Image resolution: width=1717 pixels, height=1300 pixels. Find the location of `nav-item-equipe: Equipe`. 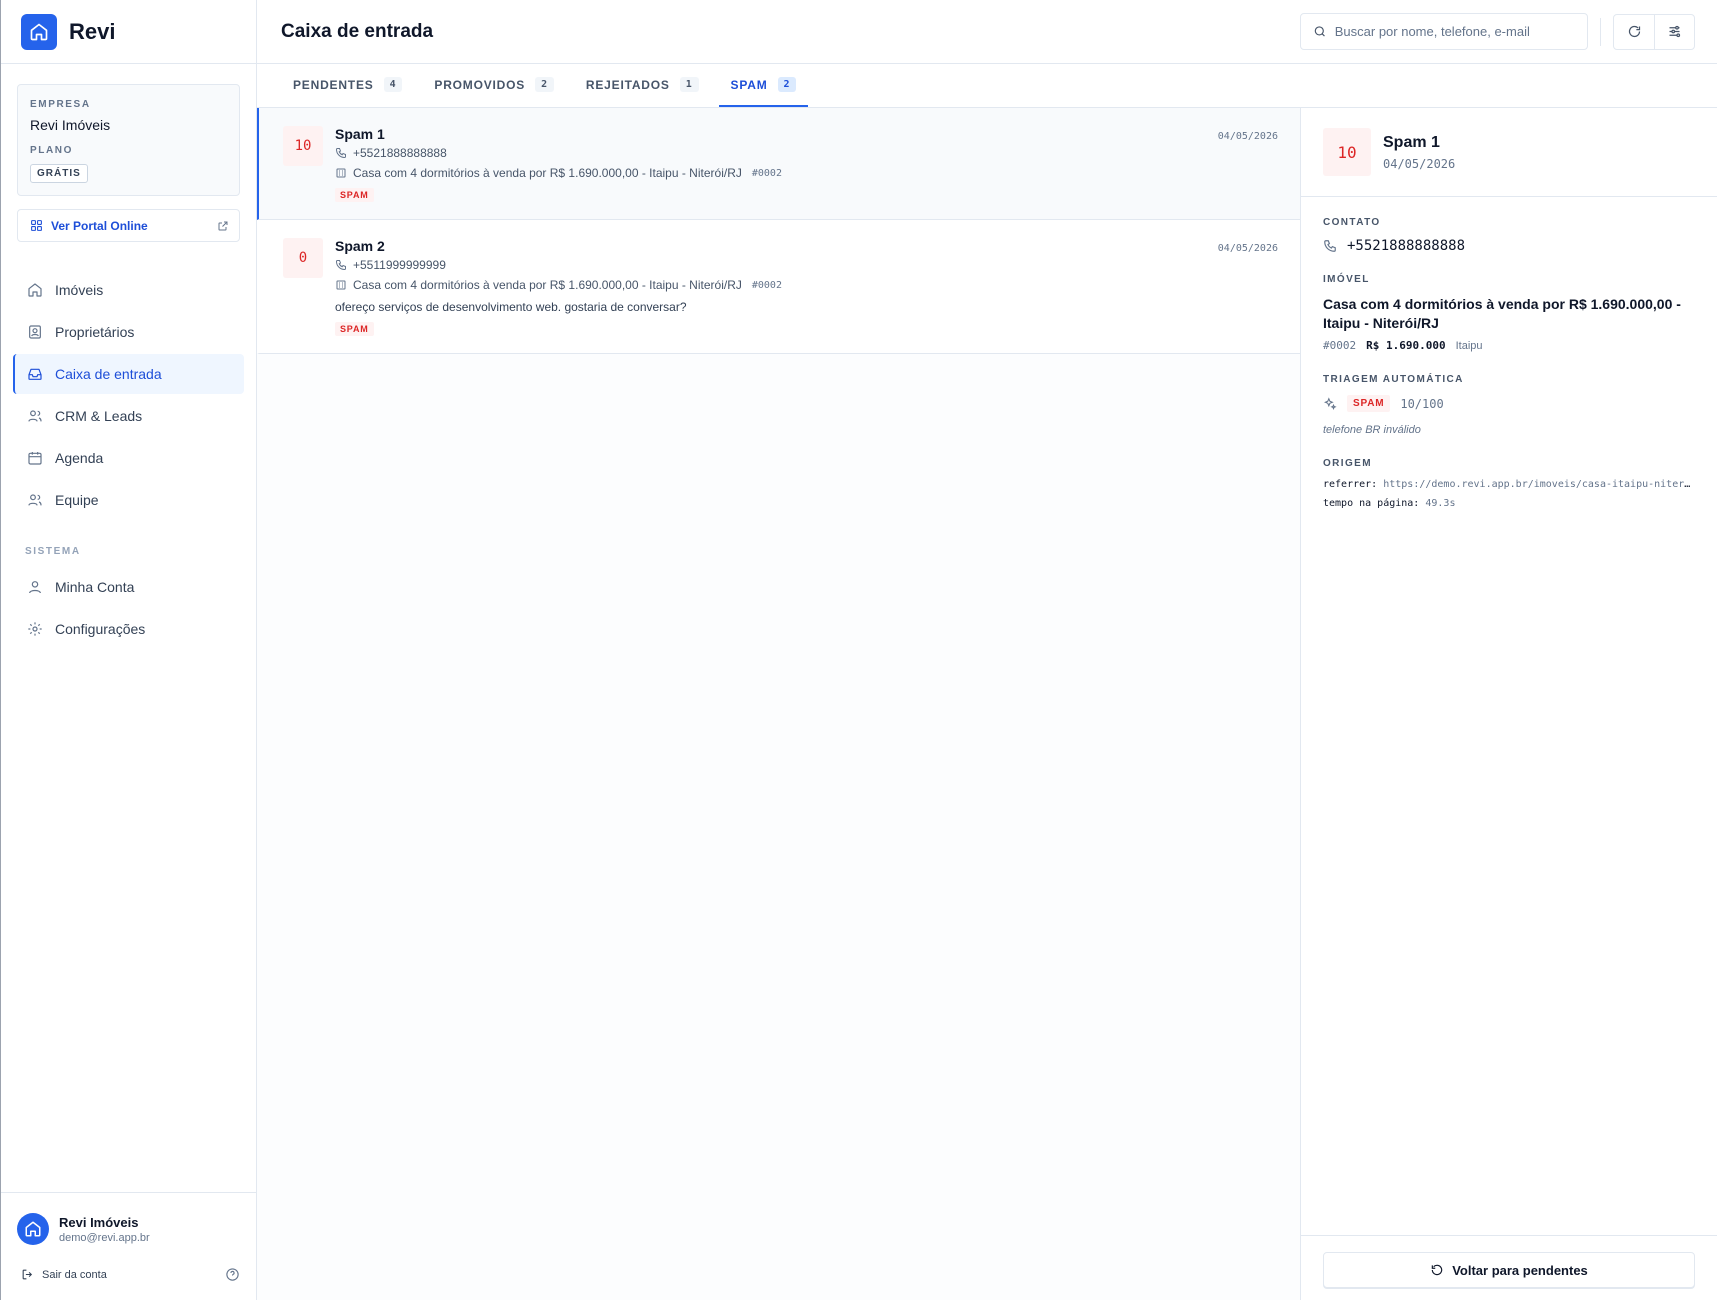

nav-item-equipe: Equipe is located at coordinates (128, 500).